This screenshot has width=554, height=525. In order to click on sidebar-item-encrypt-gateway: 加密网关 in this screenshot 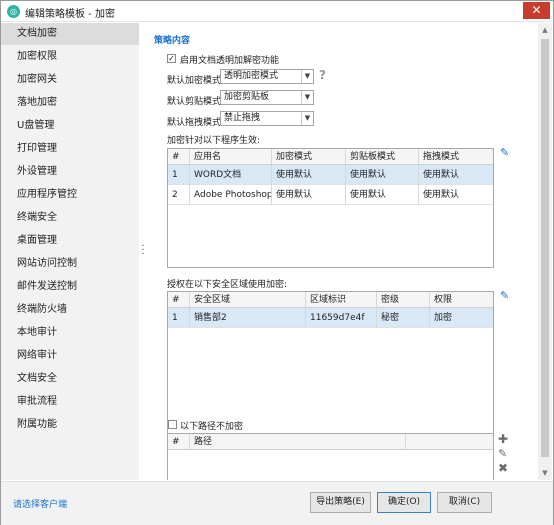, I will do `click(70, 80)`.